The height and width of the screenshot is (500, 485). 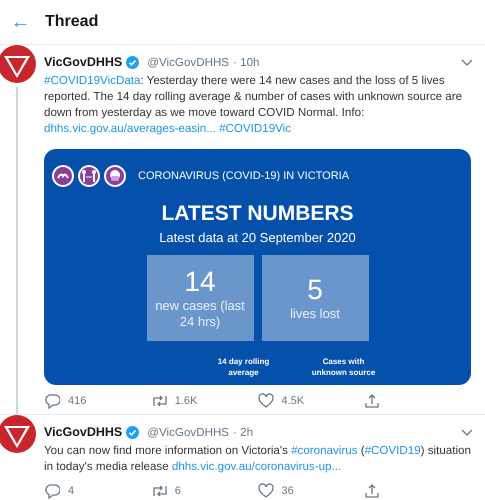 What do you see at coordinates (243, 432) in the screenshot?
I see `tweet-time: · 2h` at bounding box center [243, 432].